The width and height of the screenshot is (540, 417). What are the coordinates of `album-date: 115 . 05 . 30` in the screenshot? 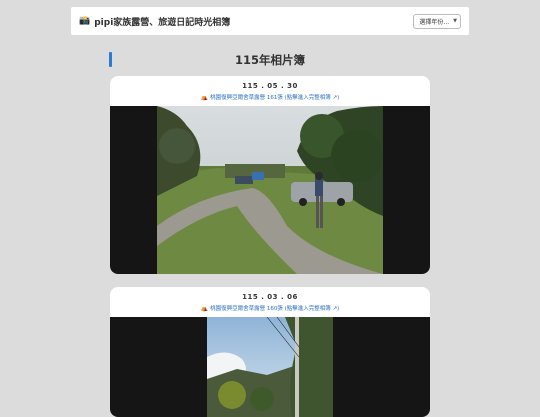 It's located at (270, 86).